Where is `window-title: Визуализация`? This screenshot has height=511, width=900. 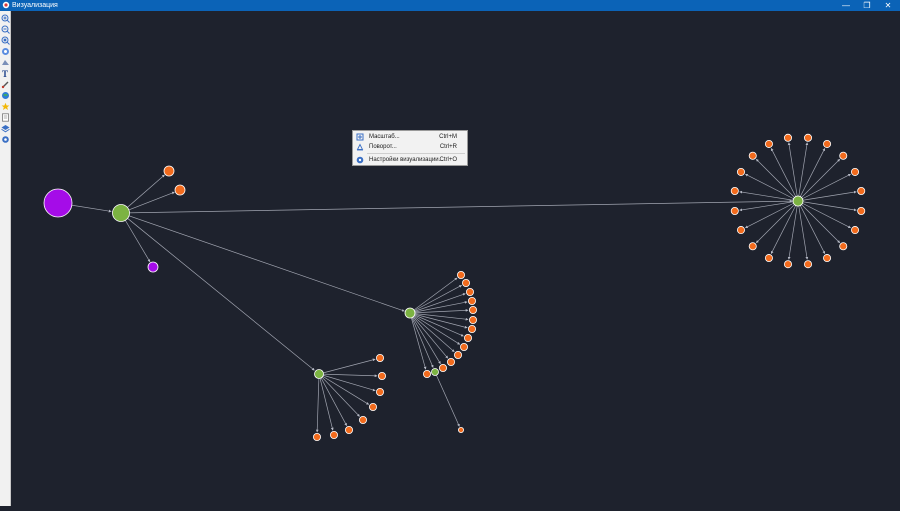
window-title: Визуализация is located at coordinates (35, 5).